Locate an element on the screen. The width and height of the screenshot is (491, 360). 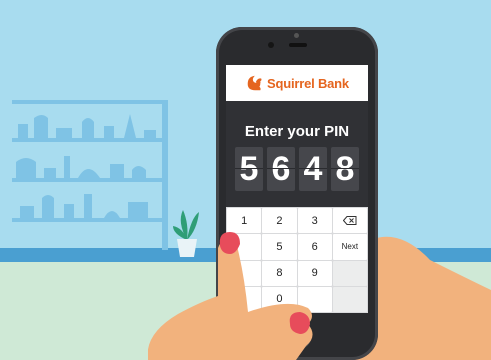
background-shelf is located at coordinates (90, 175).